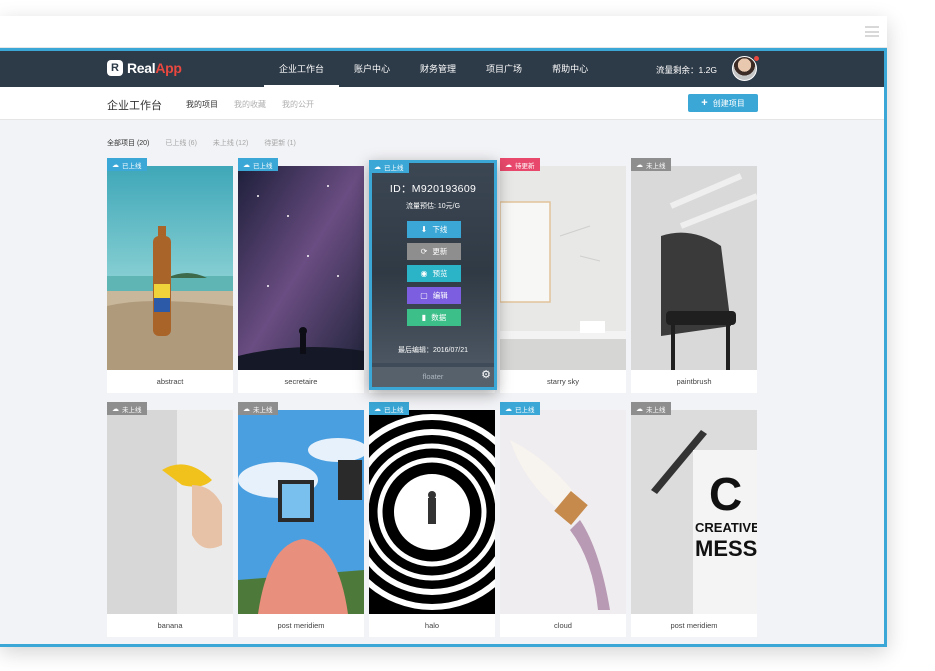  What do you see at coordinates (424, 229) in the screenshot?
I see `download-icon: ⬇` at bounding box center [424, 229].